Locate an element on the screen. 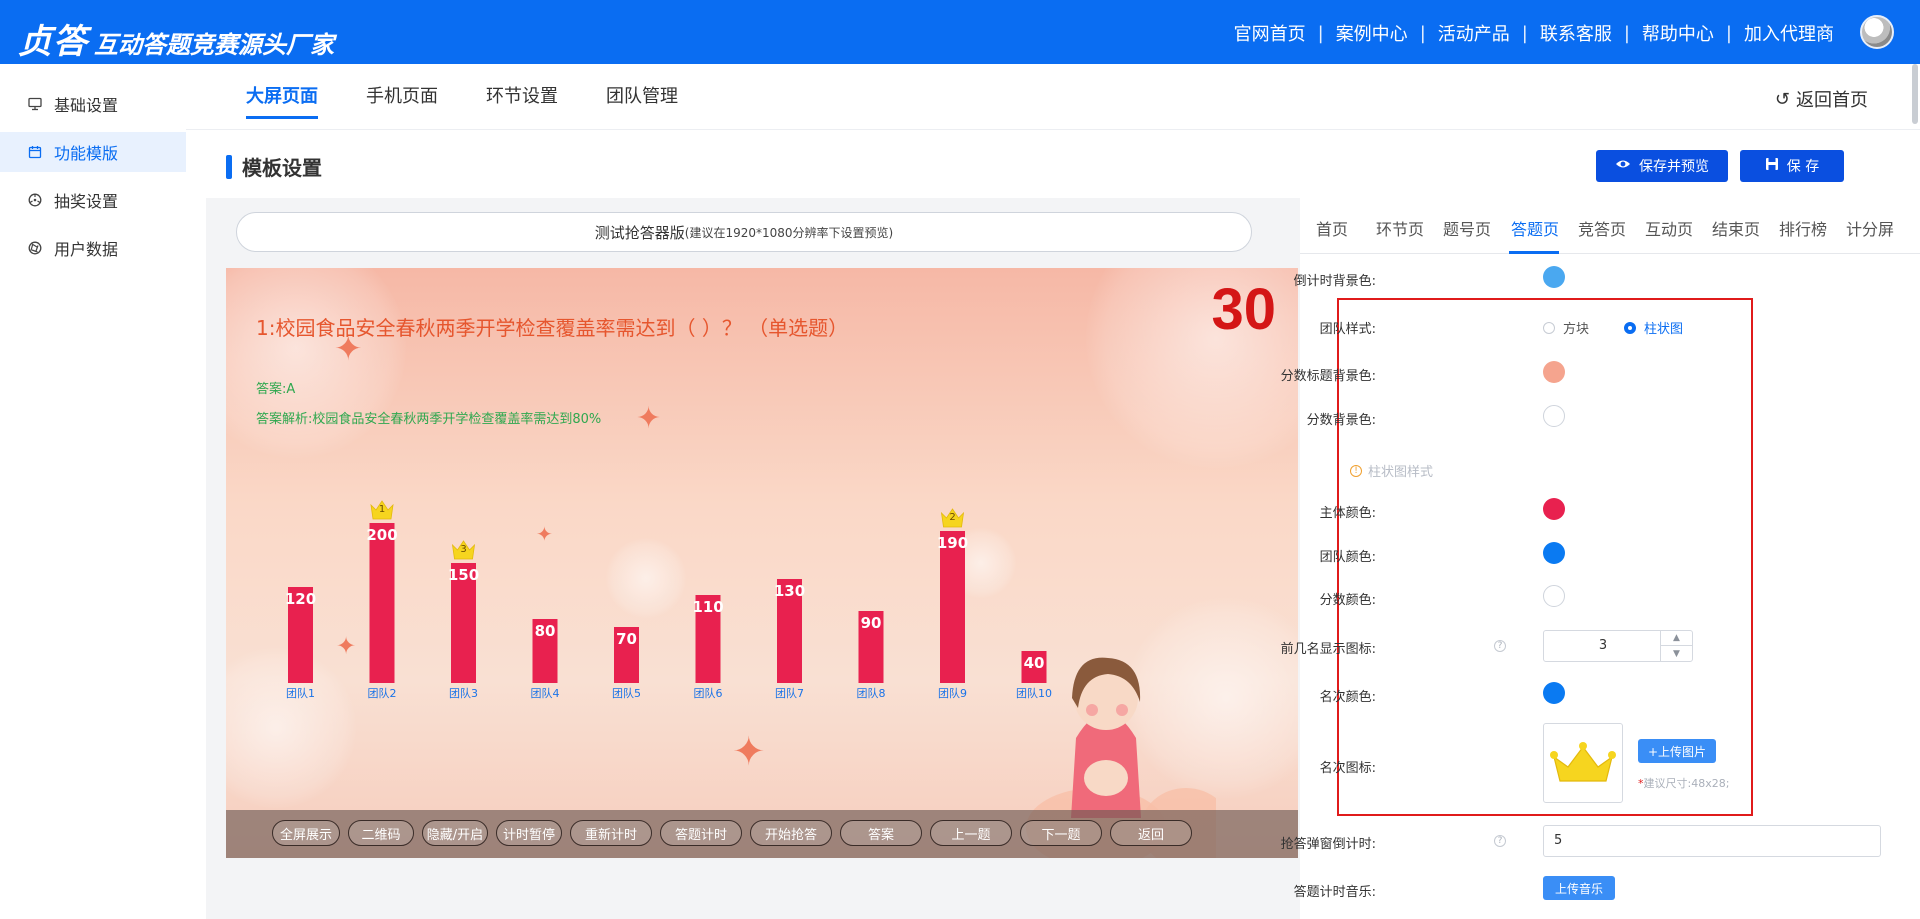 The image size is (1920, 919). restart-timer-button: 重新计时 is located at coordinates (611, 833).